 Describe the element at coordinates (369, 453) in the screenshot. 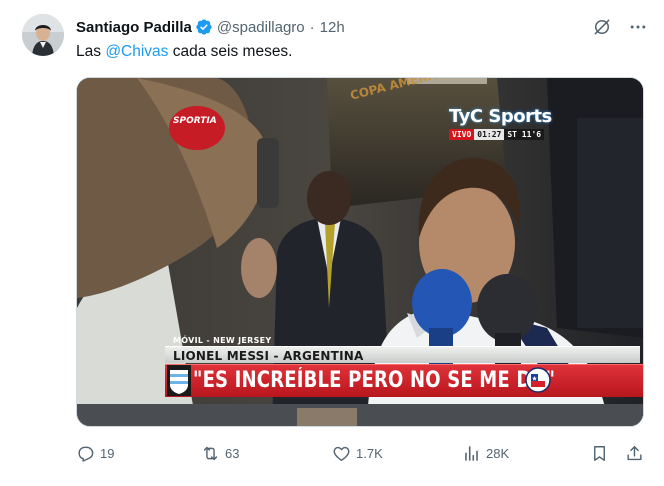

I see `like-count: 1.7K` at that location.